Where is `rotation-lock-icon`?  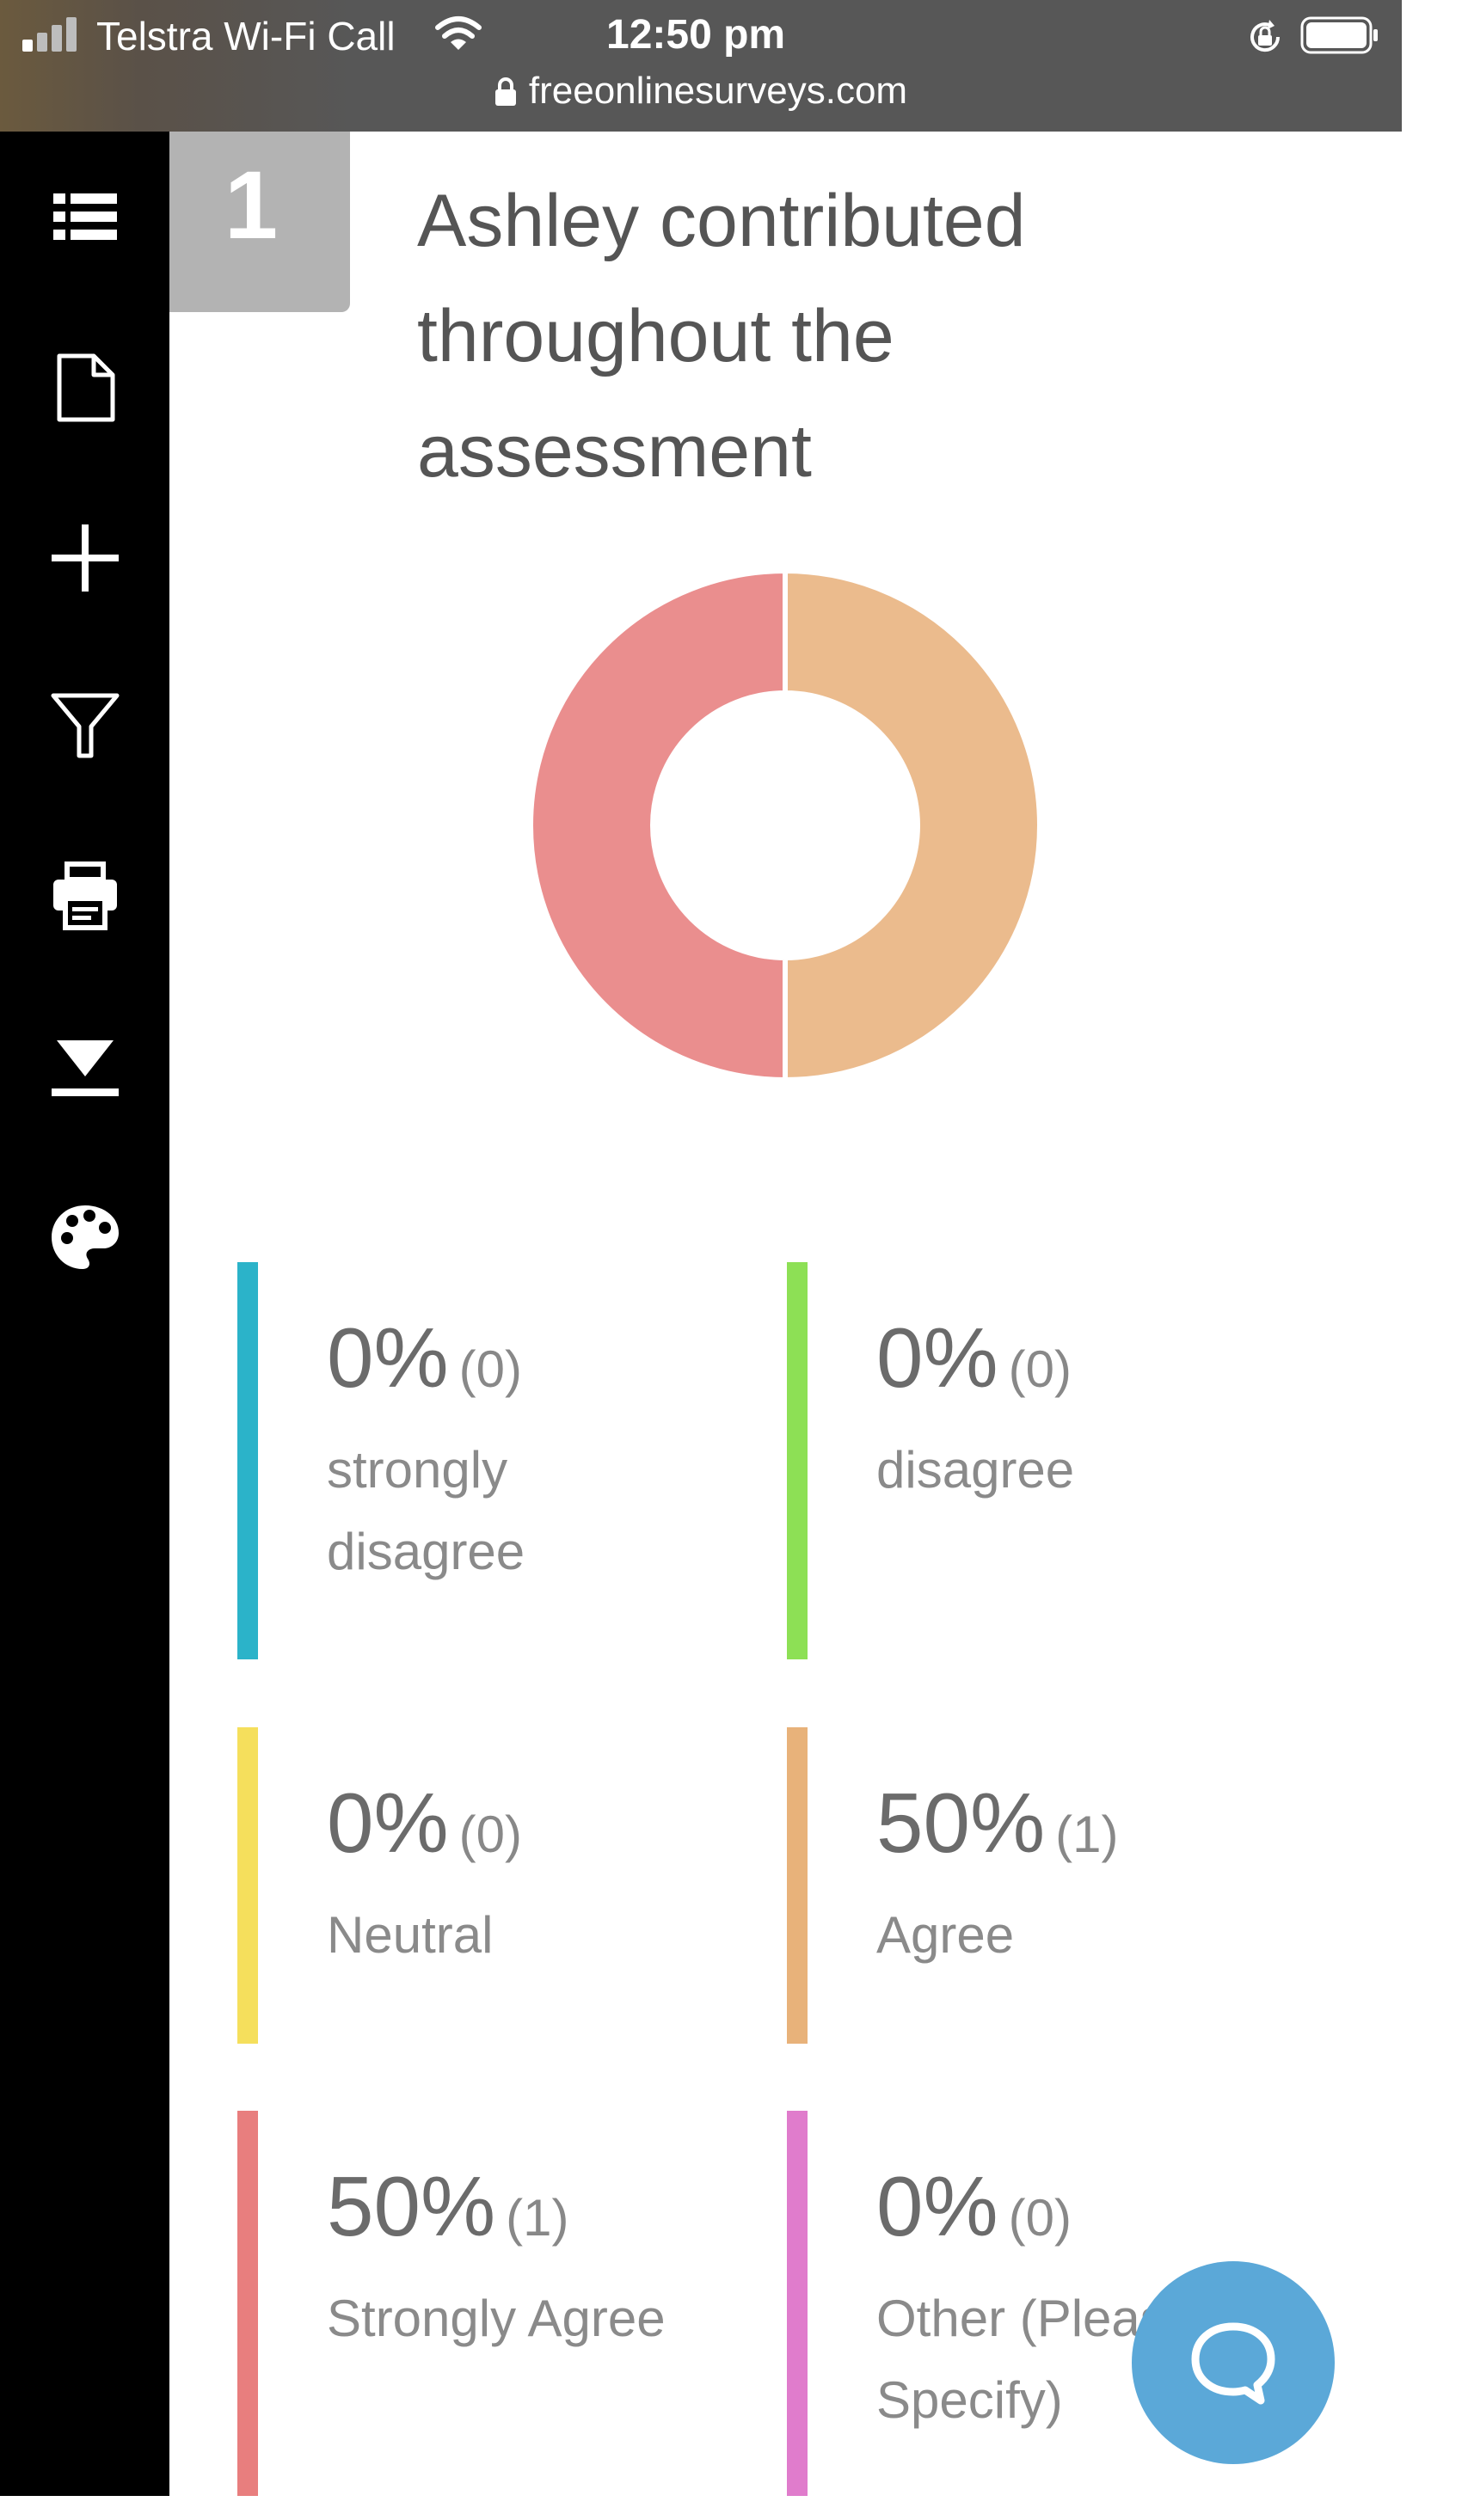
rotation-lock-icon is located at coordinates (1265, 36).